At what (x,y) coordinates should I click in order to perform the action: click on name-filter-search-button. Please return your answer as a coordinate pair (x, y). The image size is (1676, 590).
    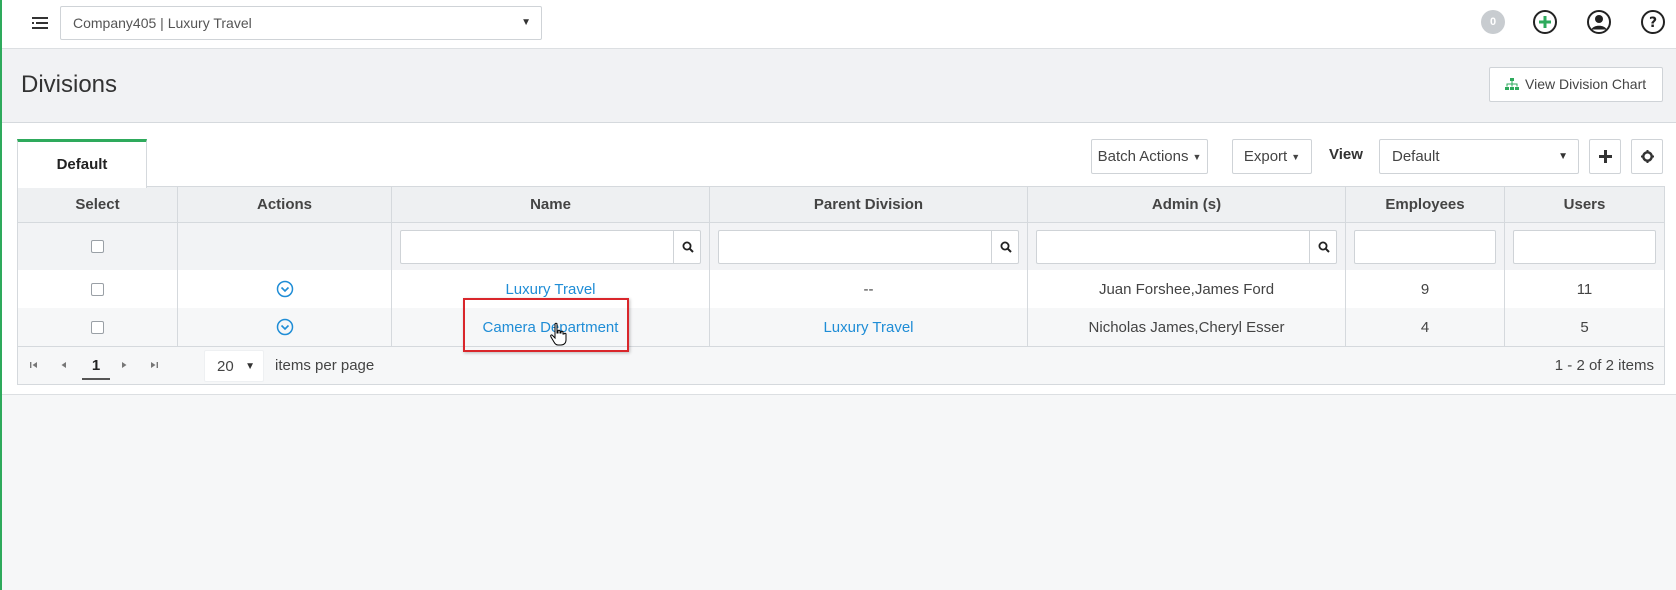
    Looking at the image, I should click on (686, 246).